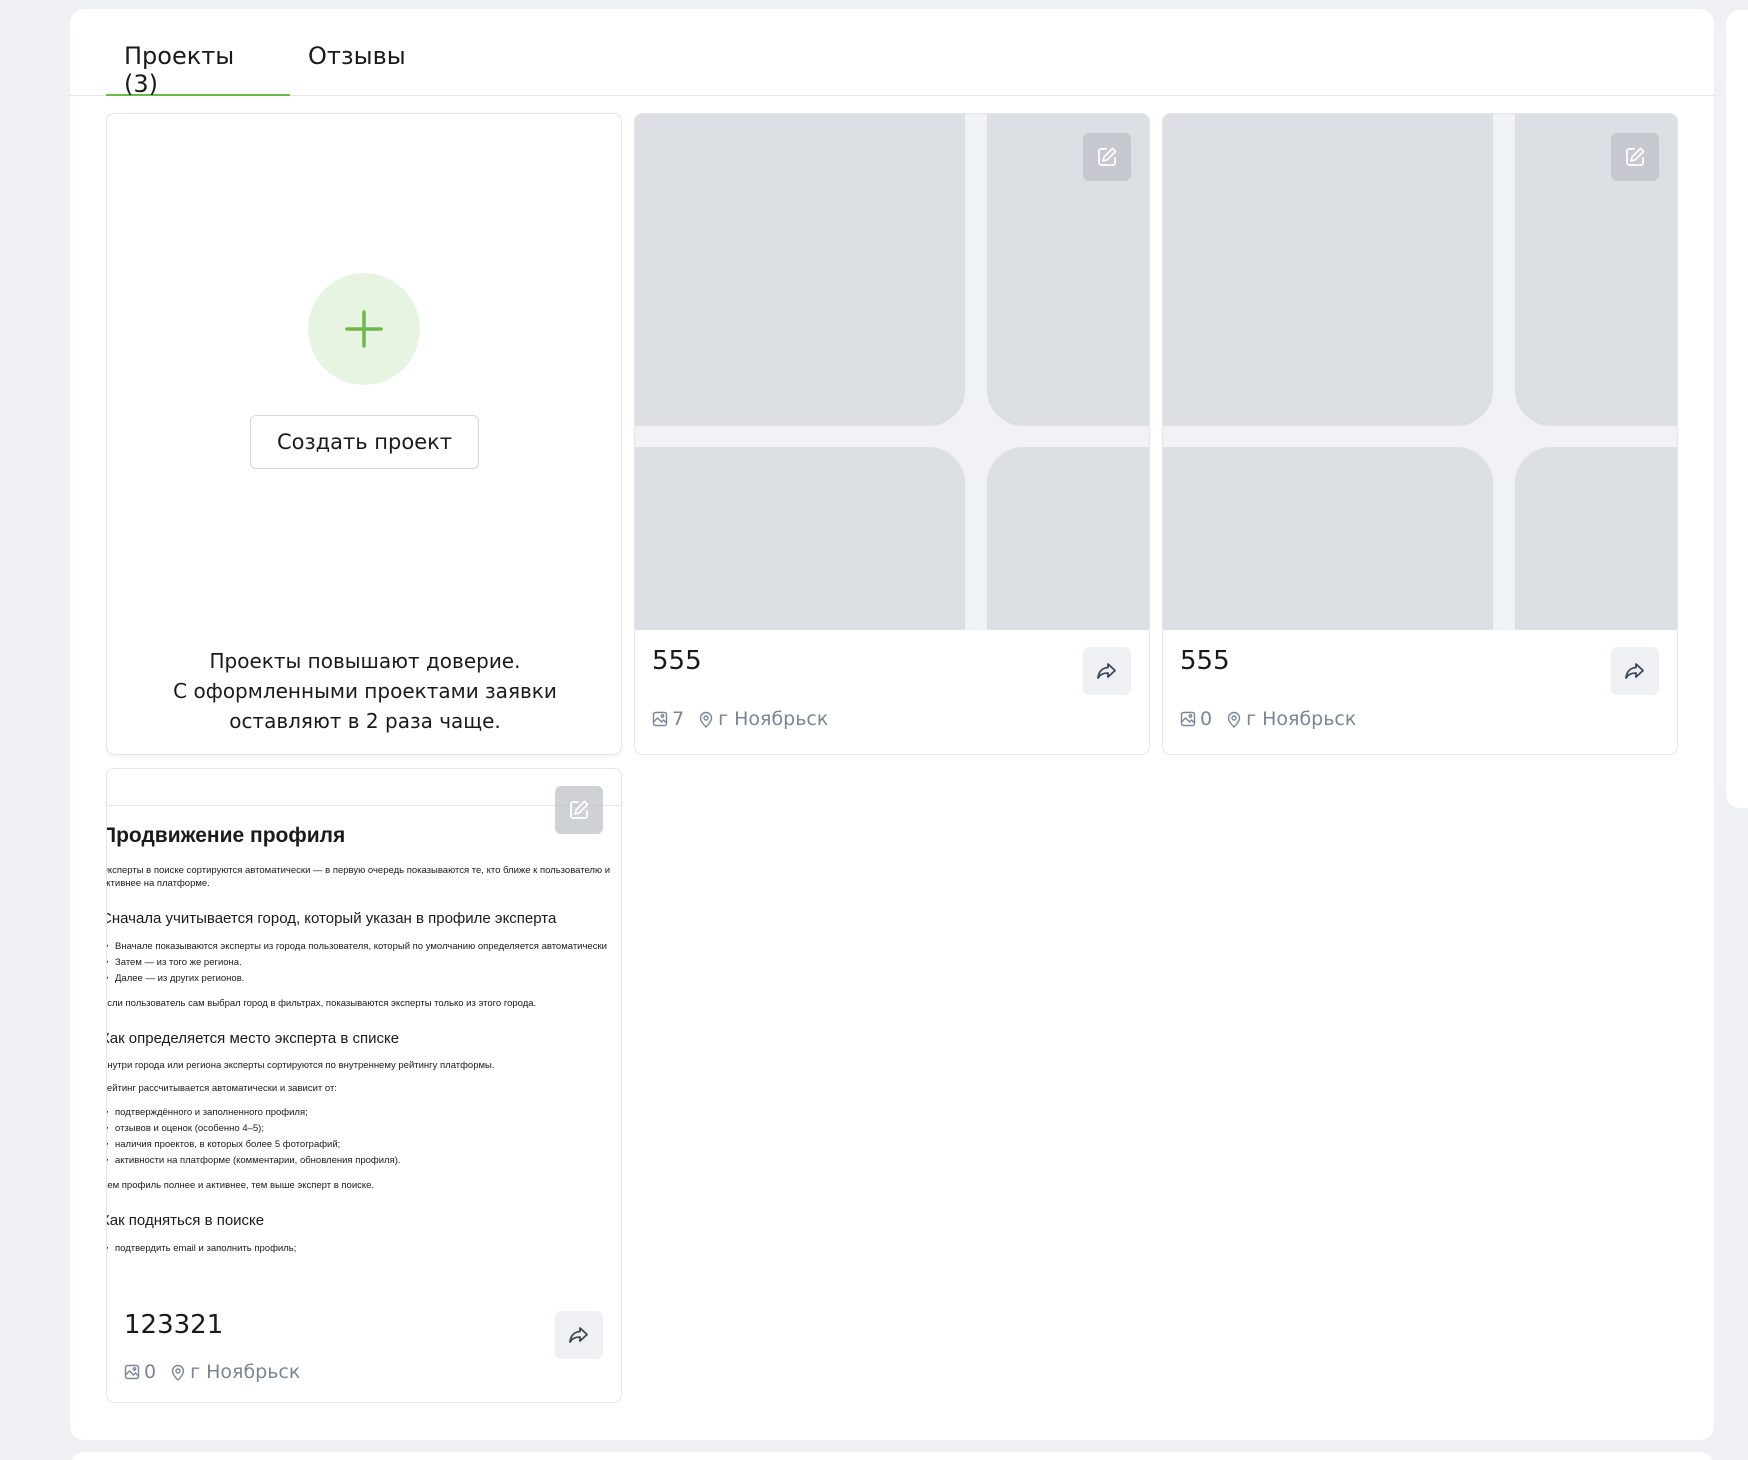 This screenshot has height=1460, width=1748. What do you see at coordinates (364, 442) in the screenshot?
I see `create-project-button: Создать проект` at bounding box center [364, 442].